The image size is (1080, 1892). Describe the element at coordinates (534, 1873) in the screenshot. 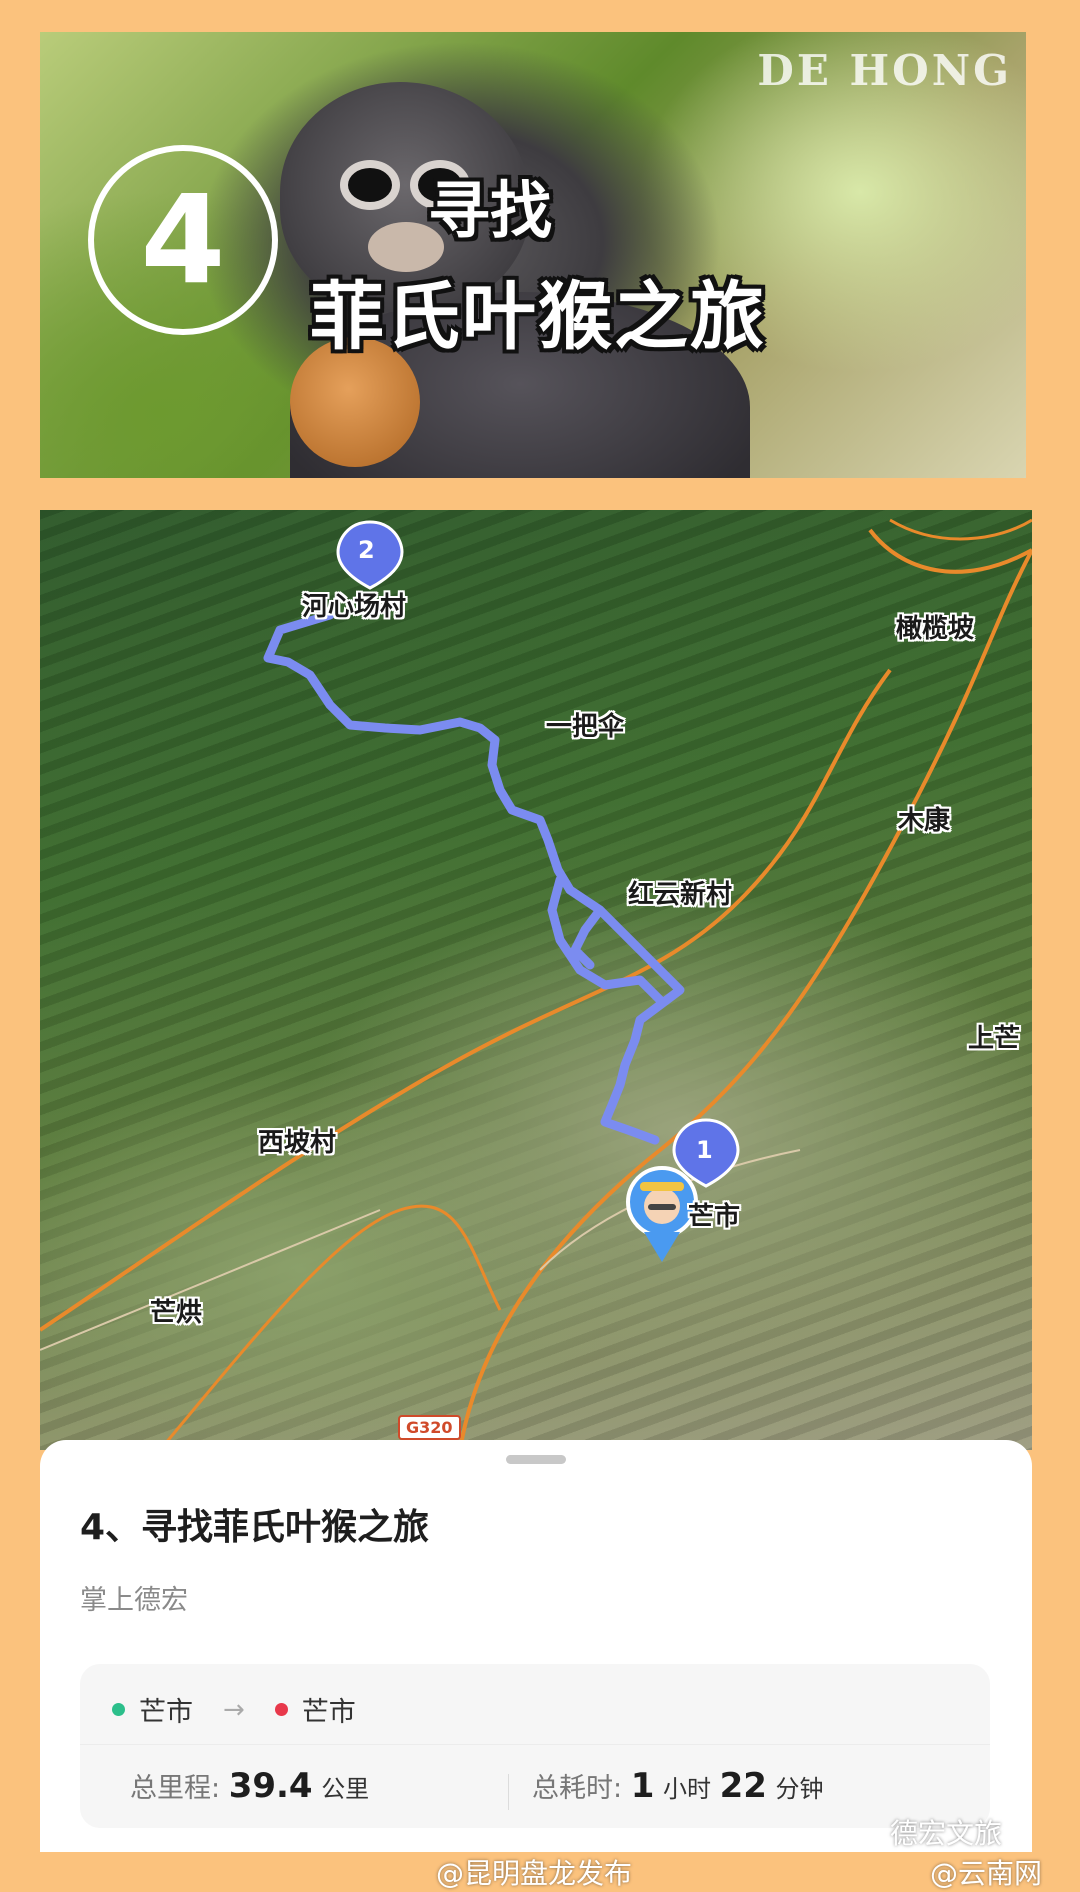

I see `weibo-watermark: @昆明盘龙发布` at that location.